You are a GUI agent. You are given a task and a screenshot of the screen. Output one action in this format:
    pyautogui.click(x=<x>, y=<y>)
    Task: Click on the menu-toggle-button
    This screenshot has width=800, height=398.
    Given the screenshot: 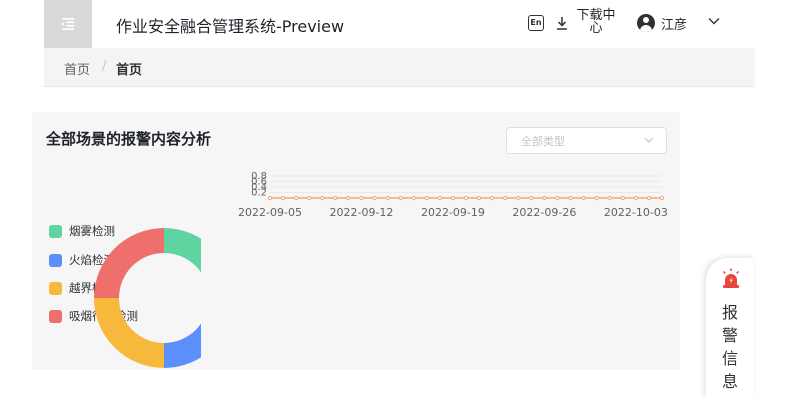 What is the action you would take?
    pyautogui.click(x=68, y=24)
    